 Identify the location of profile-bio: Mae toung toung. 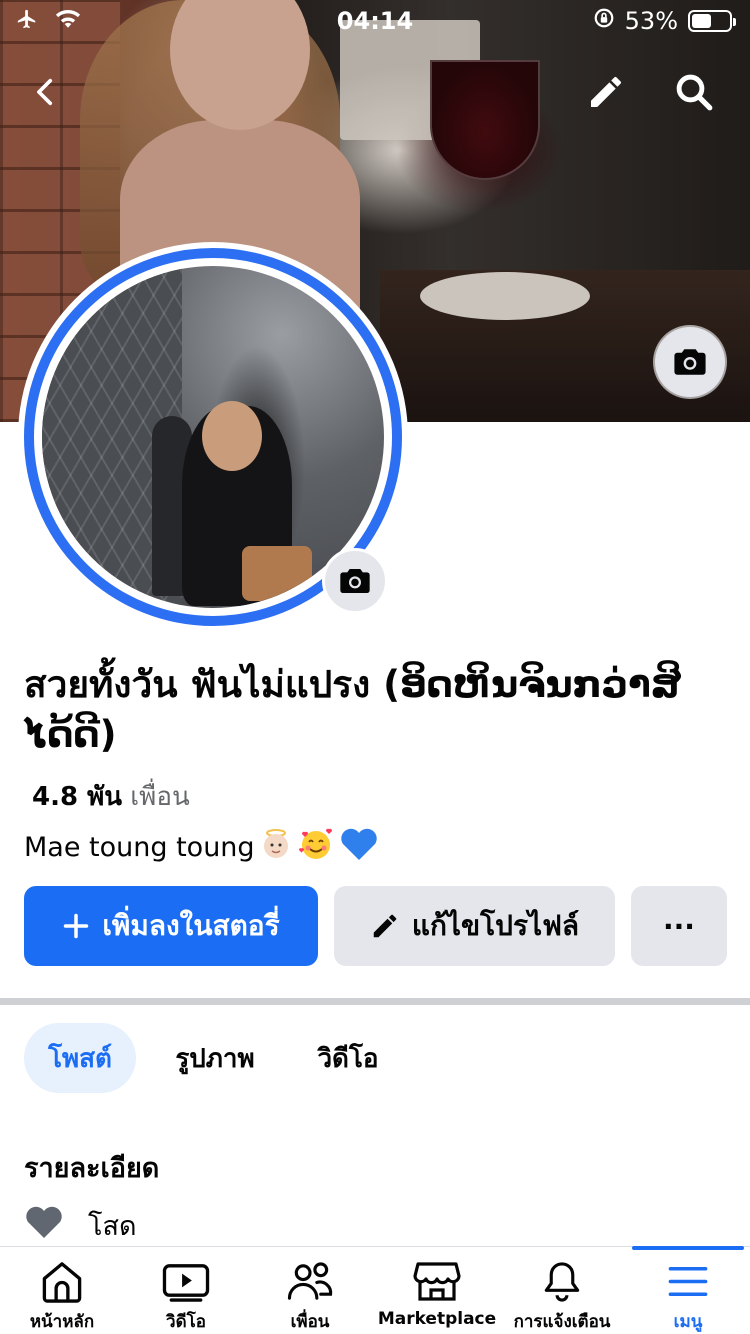
(201, 847).